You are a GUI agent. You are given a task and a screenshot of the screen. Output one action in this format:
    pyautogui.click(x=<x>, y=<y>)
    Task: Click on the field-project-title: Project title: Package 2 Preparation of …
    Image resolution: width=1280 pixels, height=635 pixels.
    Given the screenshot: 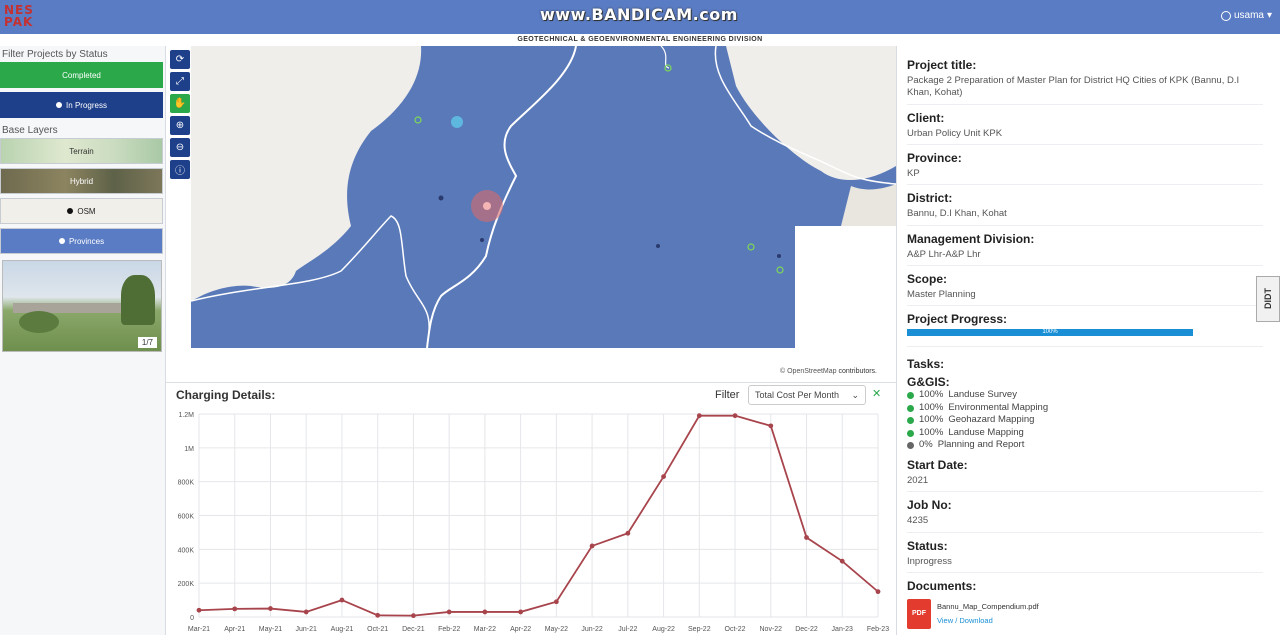 What is the action you would take?
    pyautogui.click(x=1085, y=81)
    